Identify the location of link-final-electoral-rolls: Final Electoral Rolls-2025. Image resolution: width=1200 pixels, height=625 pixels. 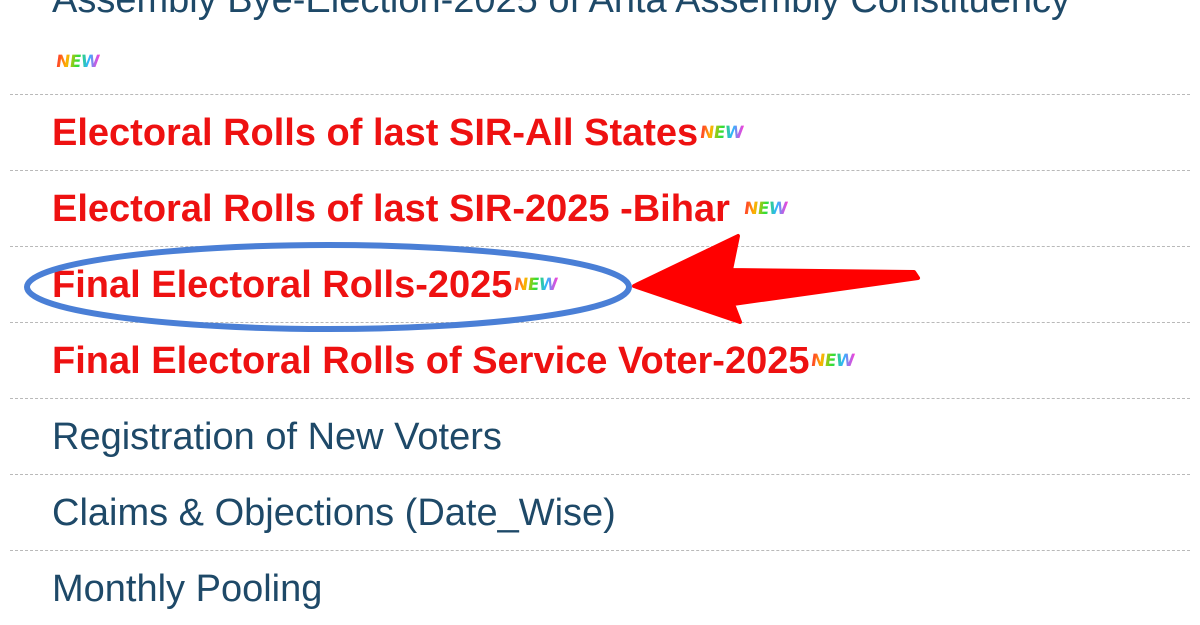
(282, 285).